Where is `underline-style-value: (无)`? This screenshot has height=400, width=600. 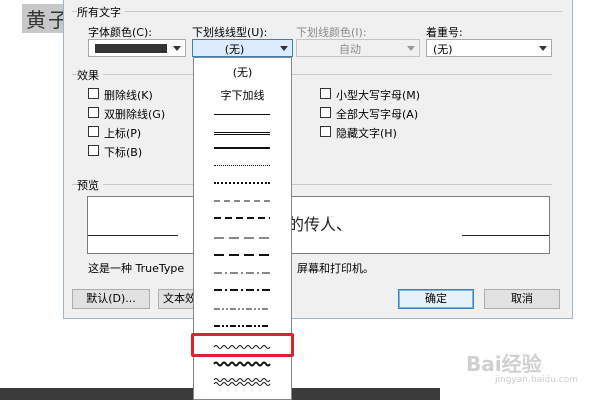
underline-style-value: (无) is located at coordinates (234, 49).